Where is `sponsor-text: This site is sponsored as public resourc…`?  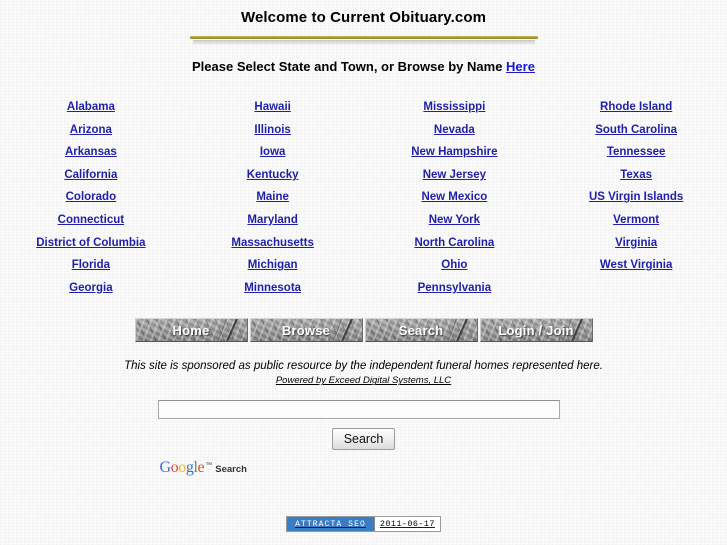
sponsor-text: This site is sponsored as public resourc… is located at coordinates (363, 366).